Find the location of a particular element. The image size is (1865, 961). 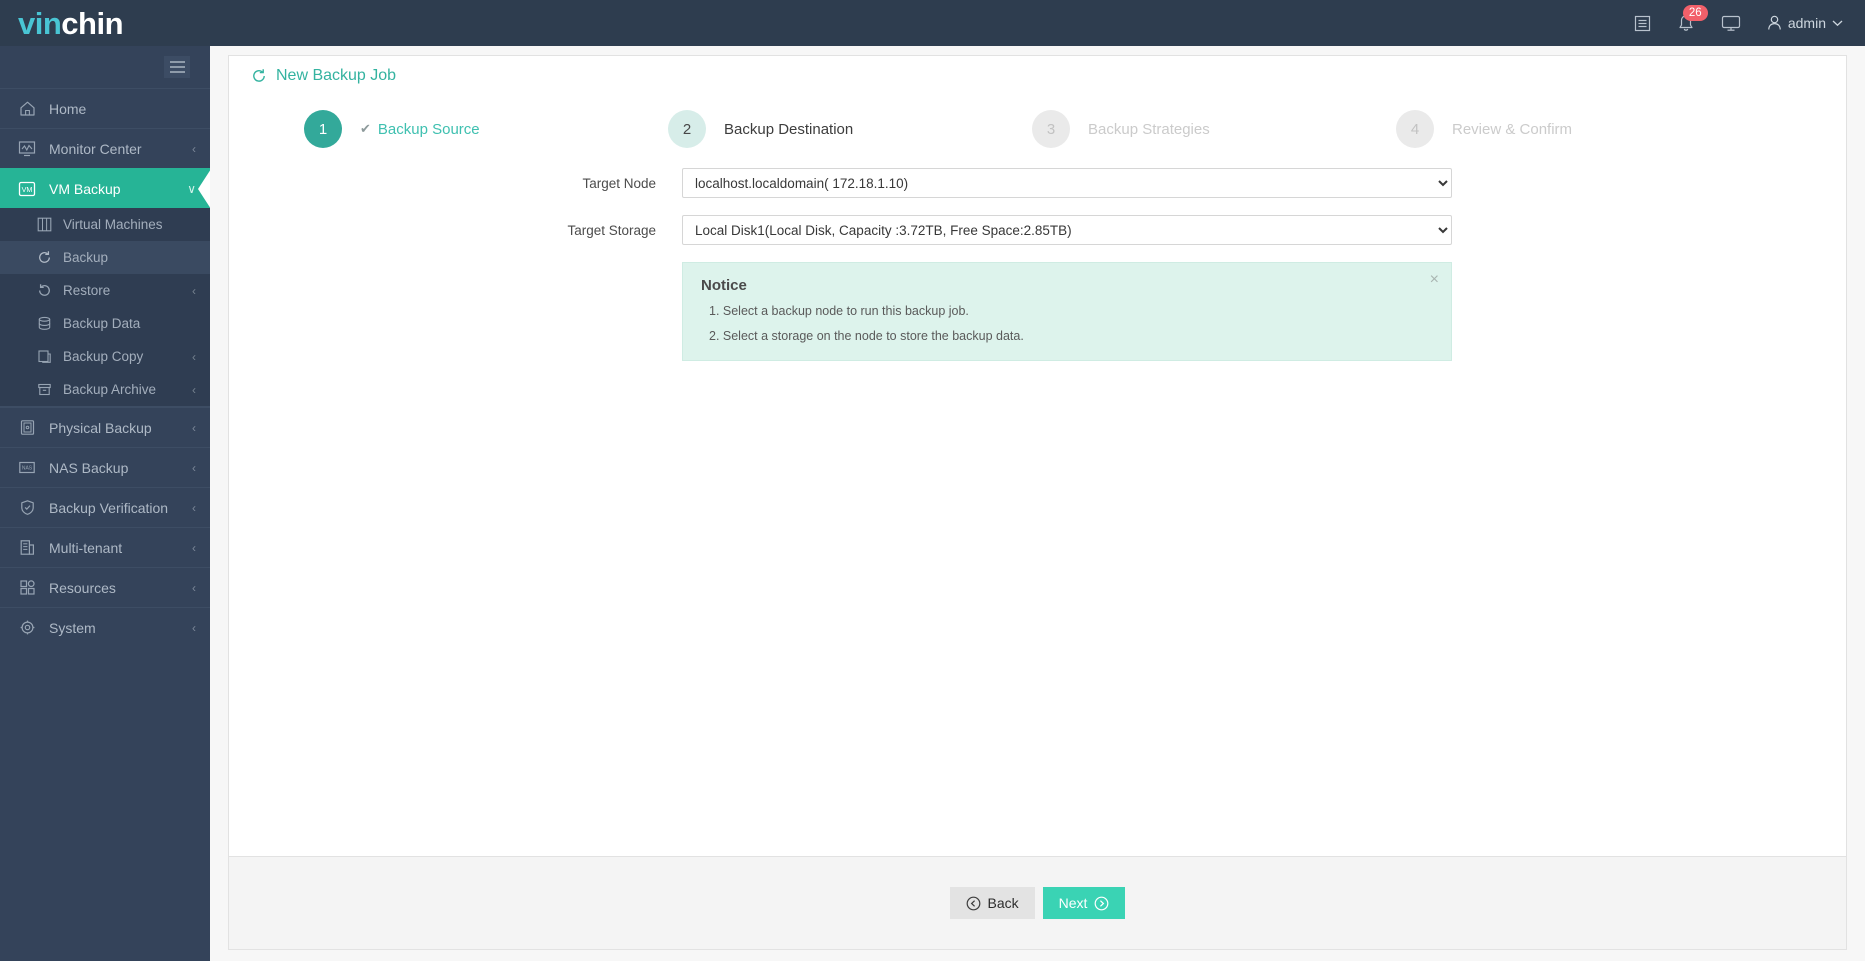

close-icon: × is located at coordinates (1434, 280).